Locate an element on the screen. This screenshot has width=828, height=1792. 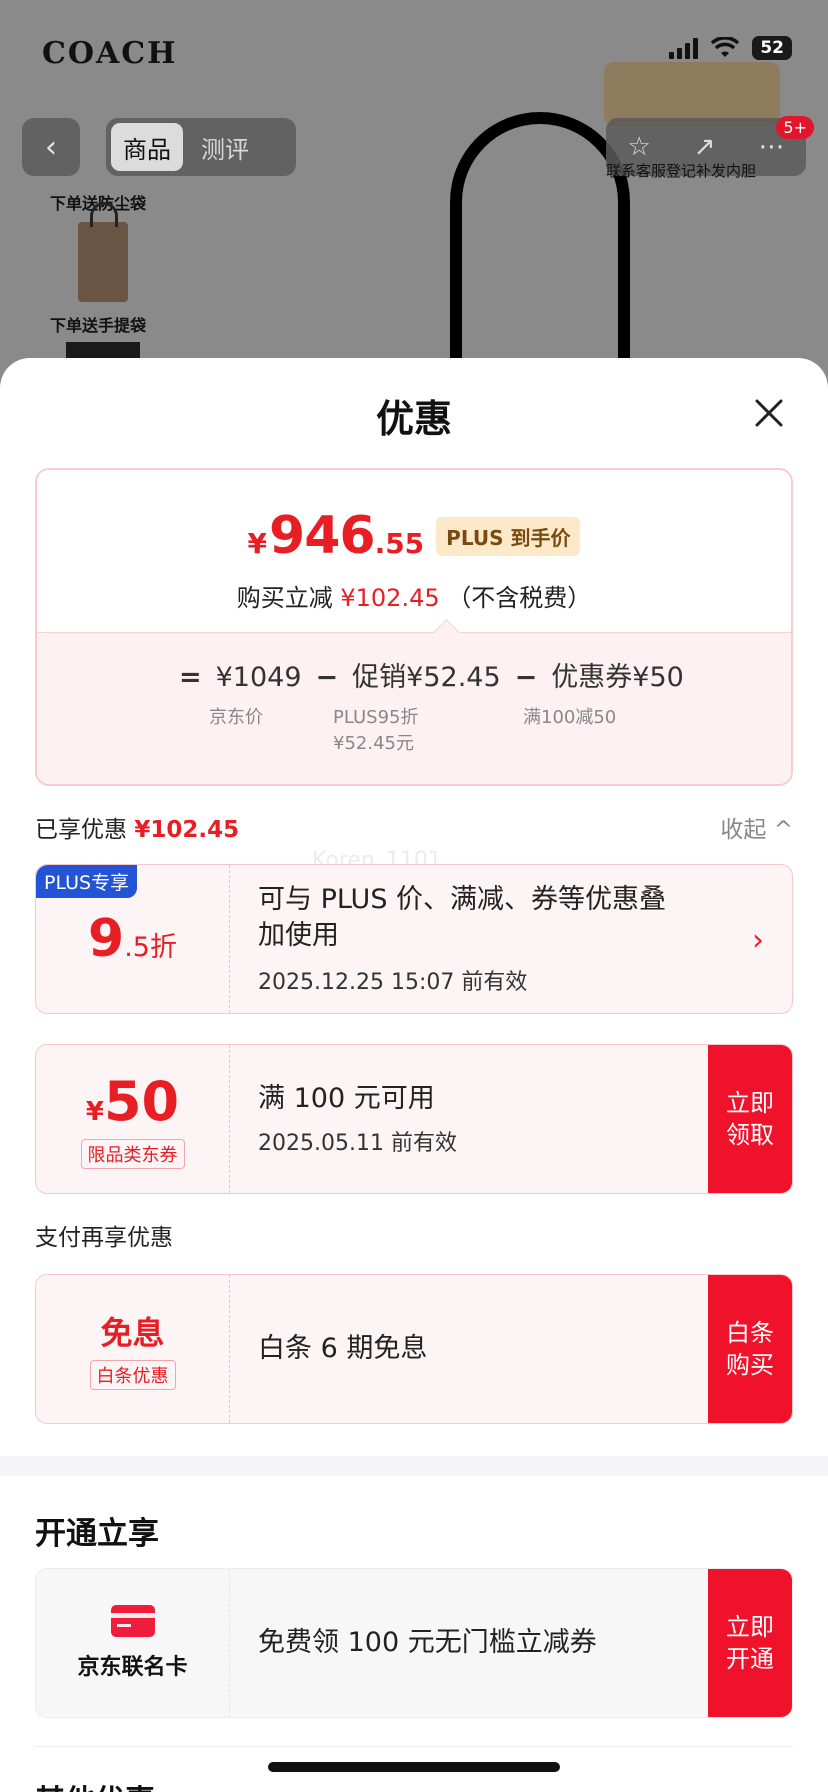
promo-sub-1: PLUS95折 is located at coordinates (376, 717).